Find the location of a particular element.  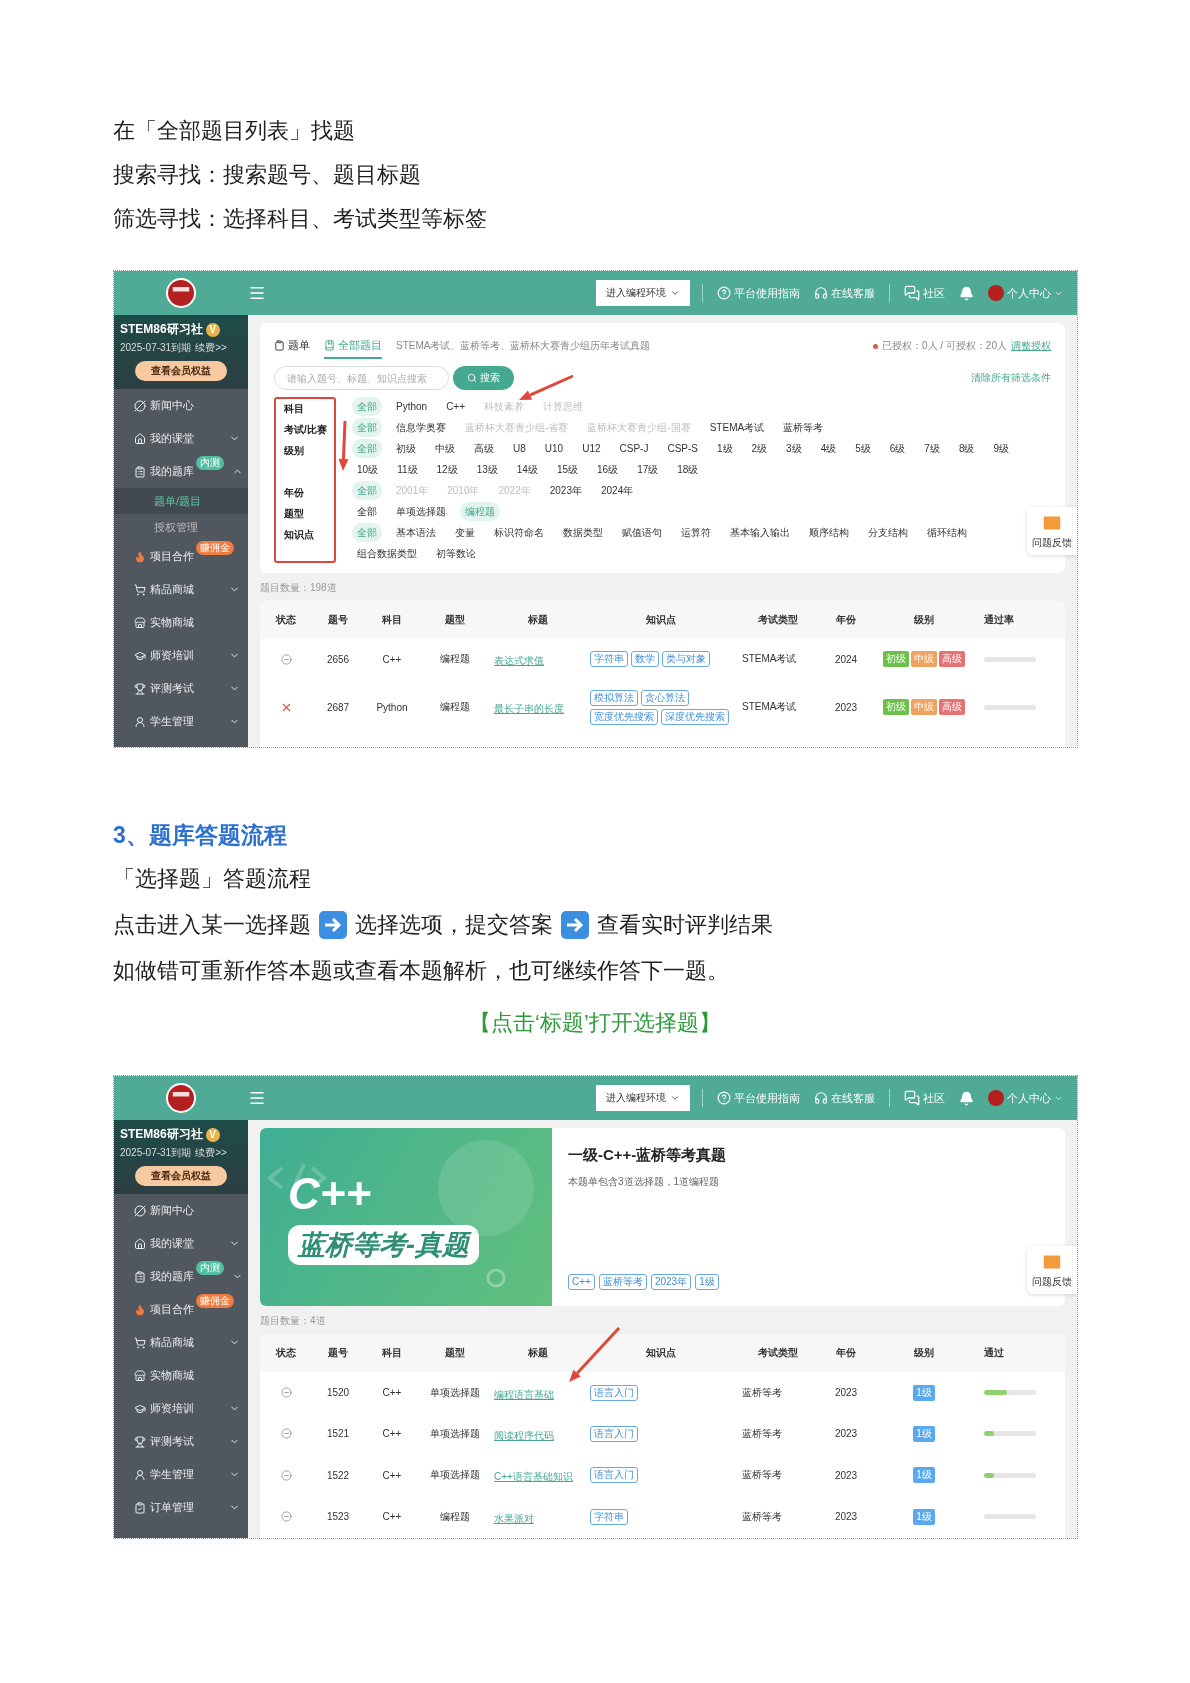

filter-option: 15级 is located at coordinates (567, 469).